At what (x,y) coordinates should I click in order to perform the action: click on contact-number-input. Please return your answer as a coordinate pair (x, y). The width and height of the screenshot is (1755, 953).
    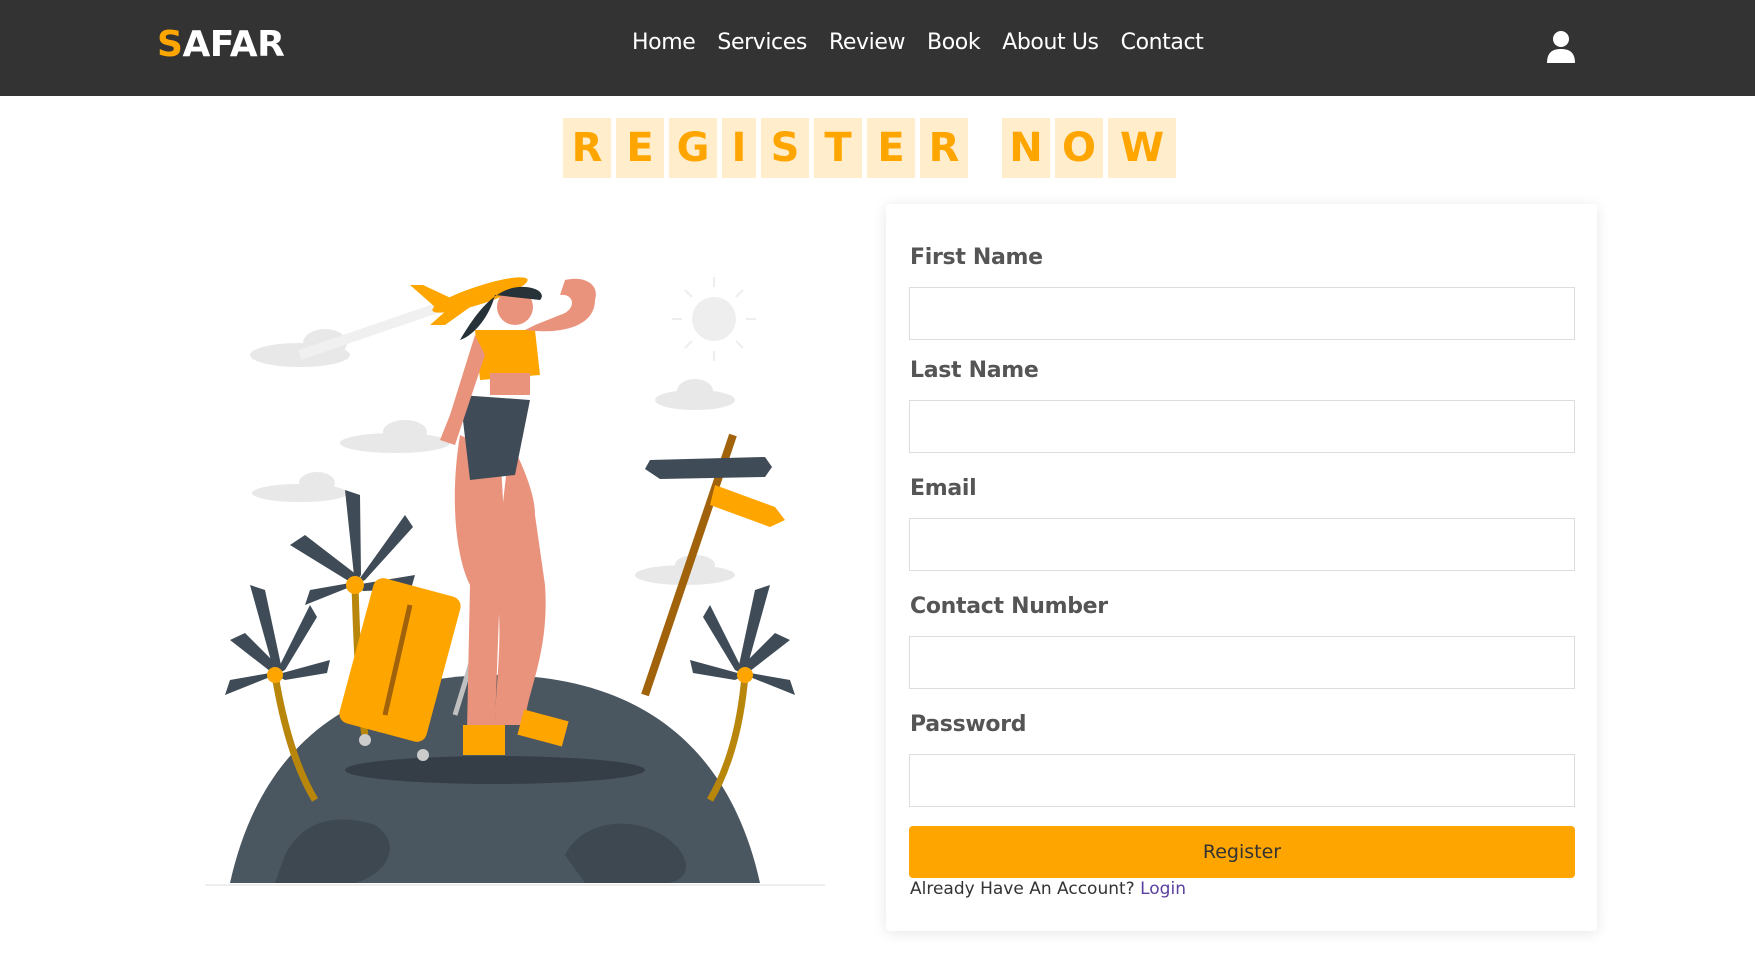
    Looking at the image, I should click on (1242, 662).